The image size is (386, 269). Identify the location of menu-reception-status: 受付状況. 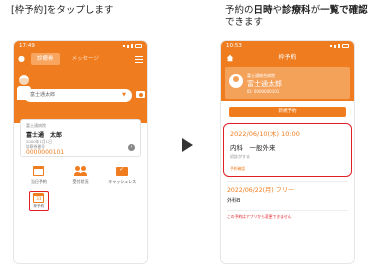
(81, 175).